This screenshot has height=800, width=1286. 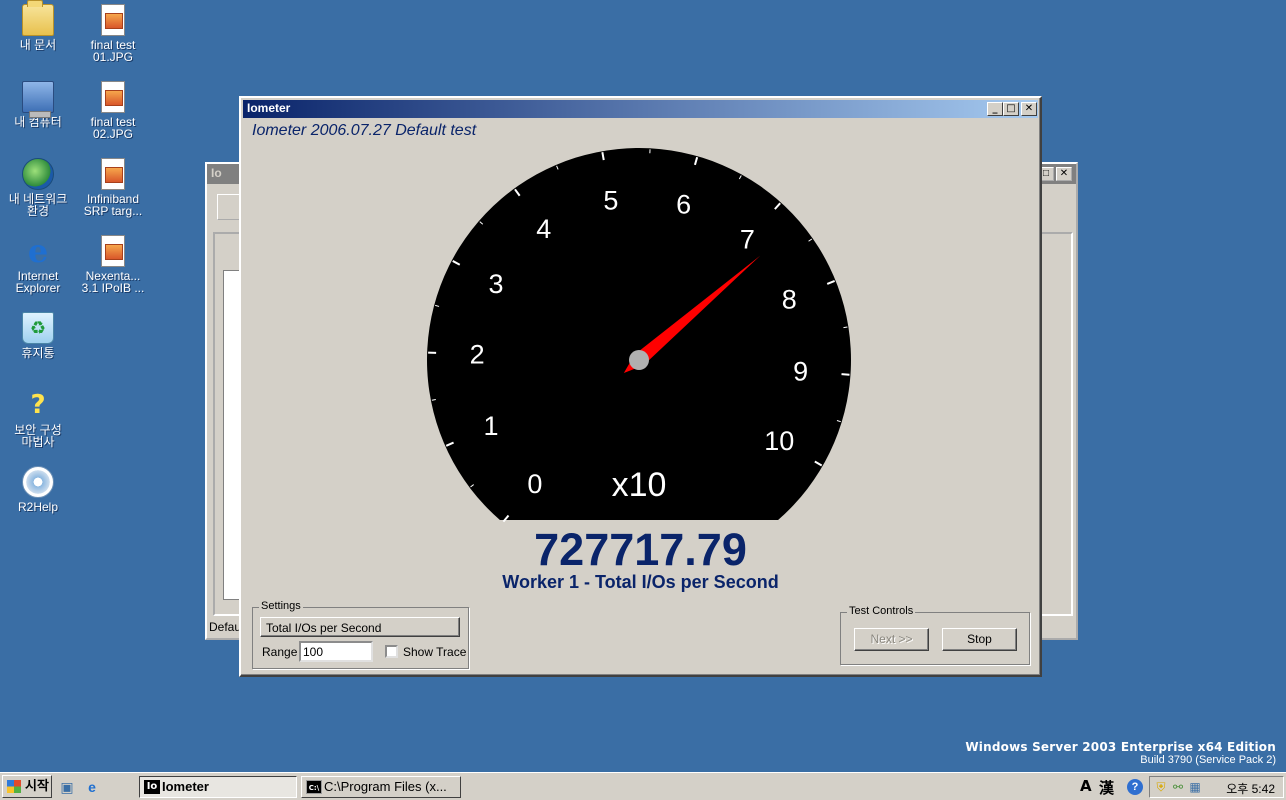 What do you see at coordinates (639, 360) in the screenshot?
I see `gauge-hub` at bounding box center [639, 360].